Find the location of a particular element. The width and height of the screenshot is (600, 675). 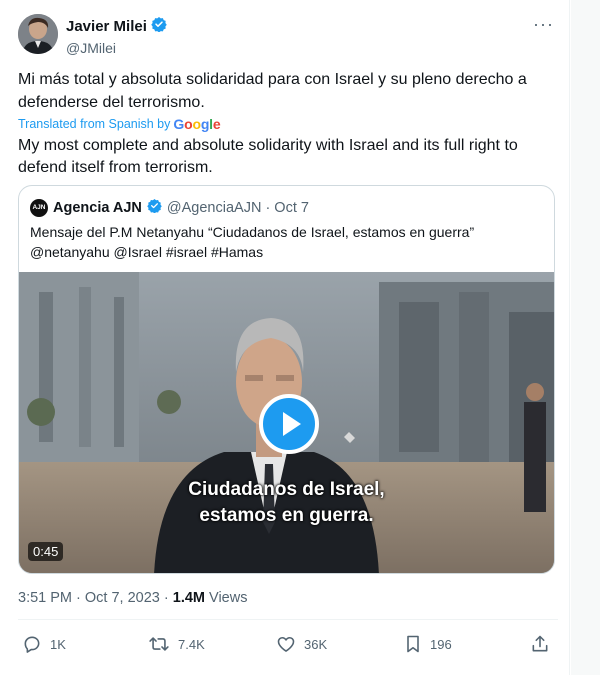

heart-icon is located at coordinates (286, 644).